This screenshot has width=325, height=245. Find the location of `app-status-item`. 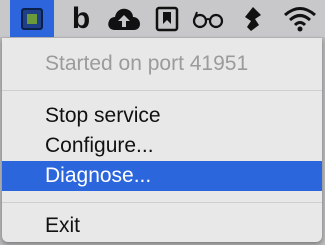

app-status-item is located at coordinates (32, 18).